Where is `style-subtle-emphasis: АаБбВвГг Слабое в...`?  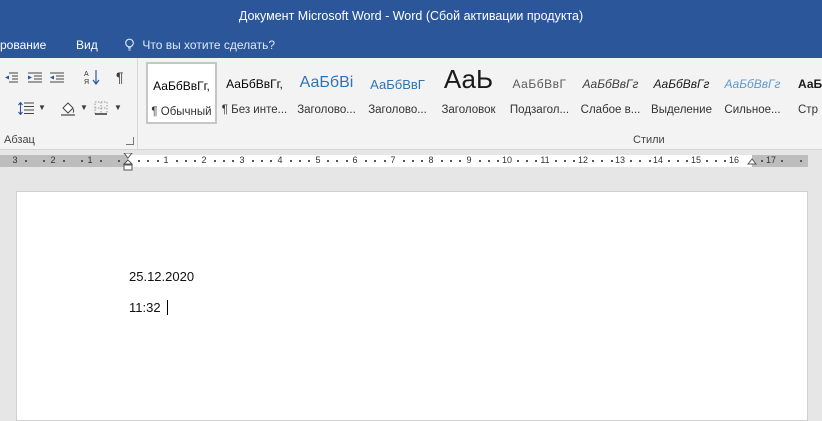 style-subtle-emphasis: АаБбВвГг Слабое в... is located at coordinates (610, 93).